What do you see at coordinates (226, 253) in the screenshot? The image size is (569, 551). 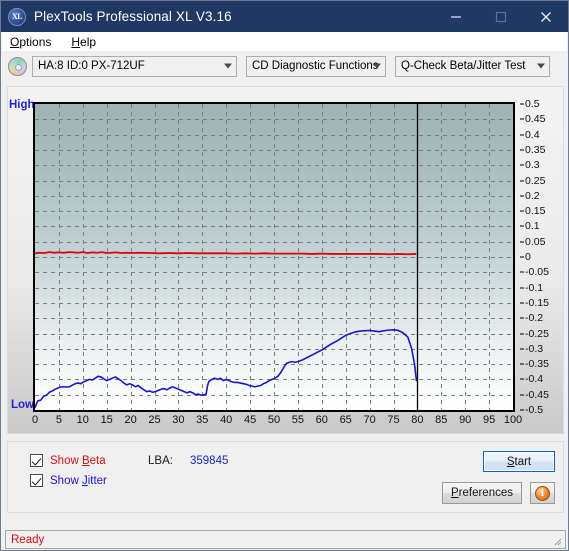 I see `chart-series-beta` at bounding box center [226, 253].